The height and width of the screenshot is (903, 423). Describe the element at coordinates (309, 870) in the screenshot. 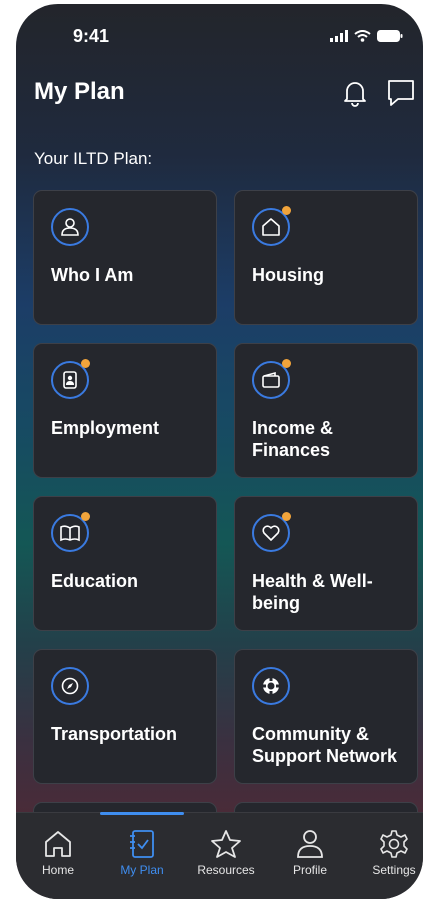

I see `tab-label: Profile` at that location.